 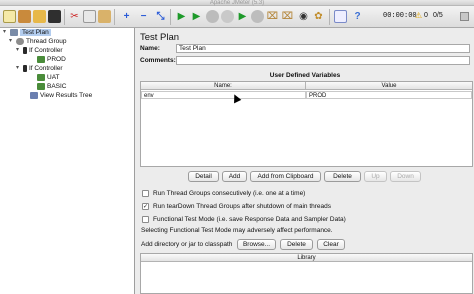 What do you see at coordinates (53, 77) in the screenshot?
I see `tree-item-label: UAT` at bounding box center [53, 77].